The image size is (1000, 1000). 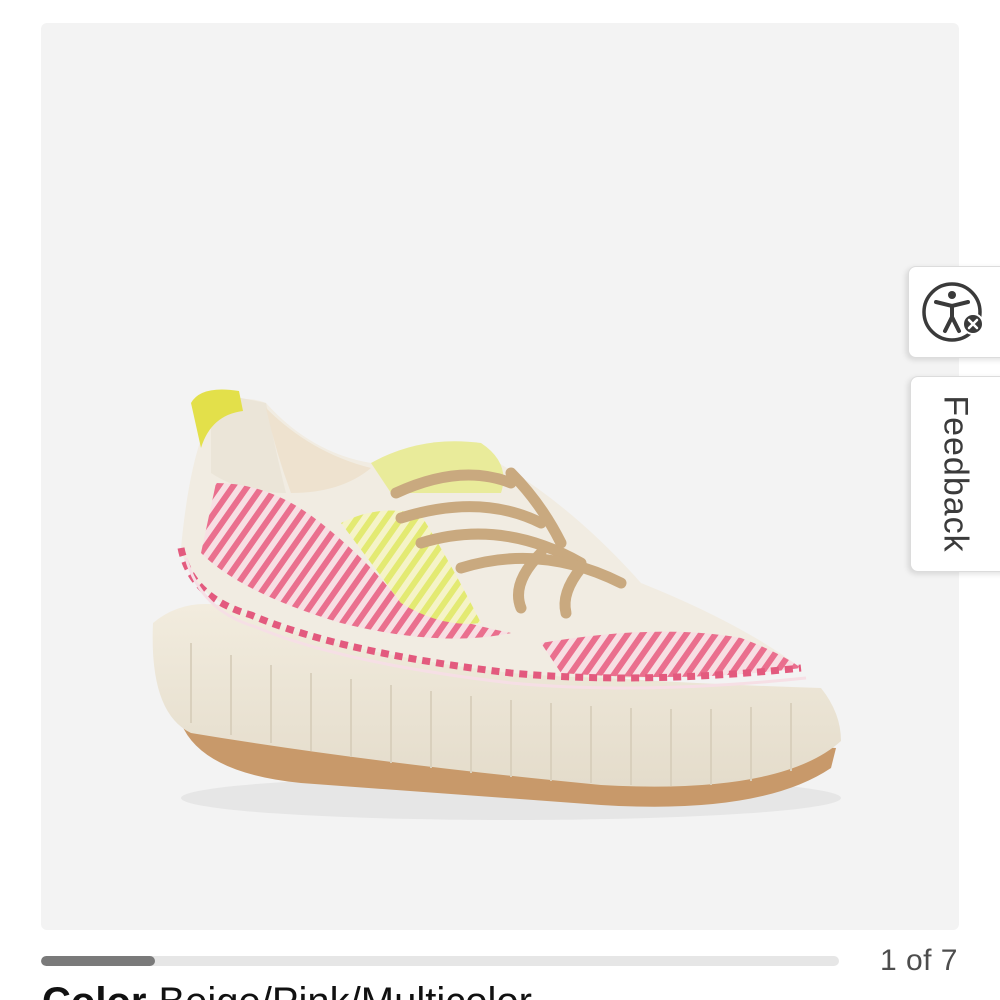 I want to click on accessibility-person-icon, so click(x=953, y=312).